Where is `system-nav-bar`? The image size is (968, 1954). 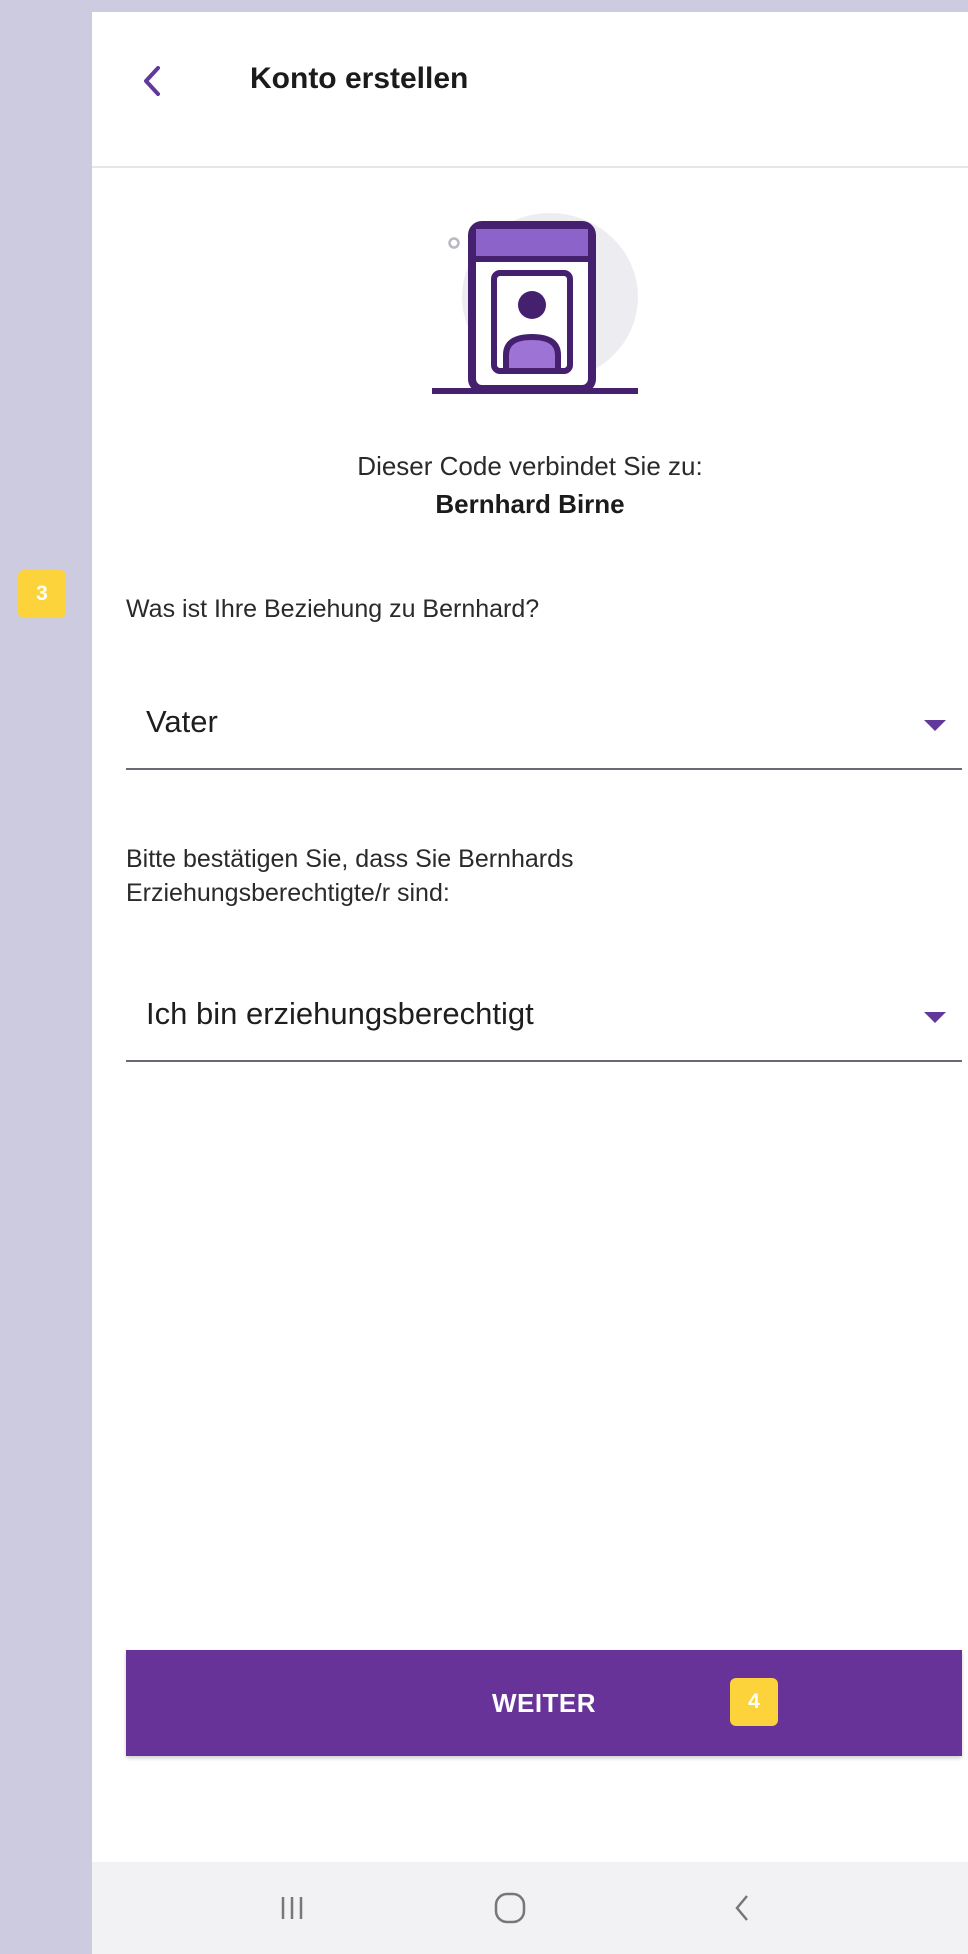
system-nav-bar is located at coordinates (530, 1908).